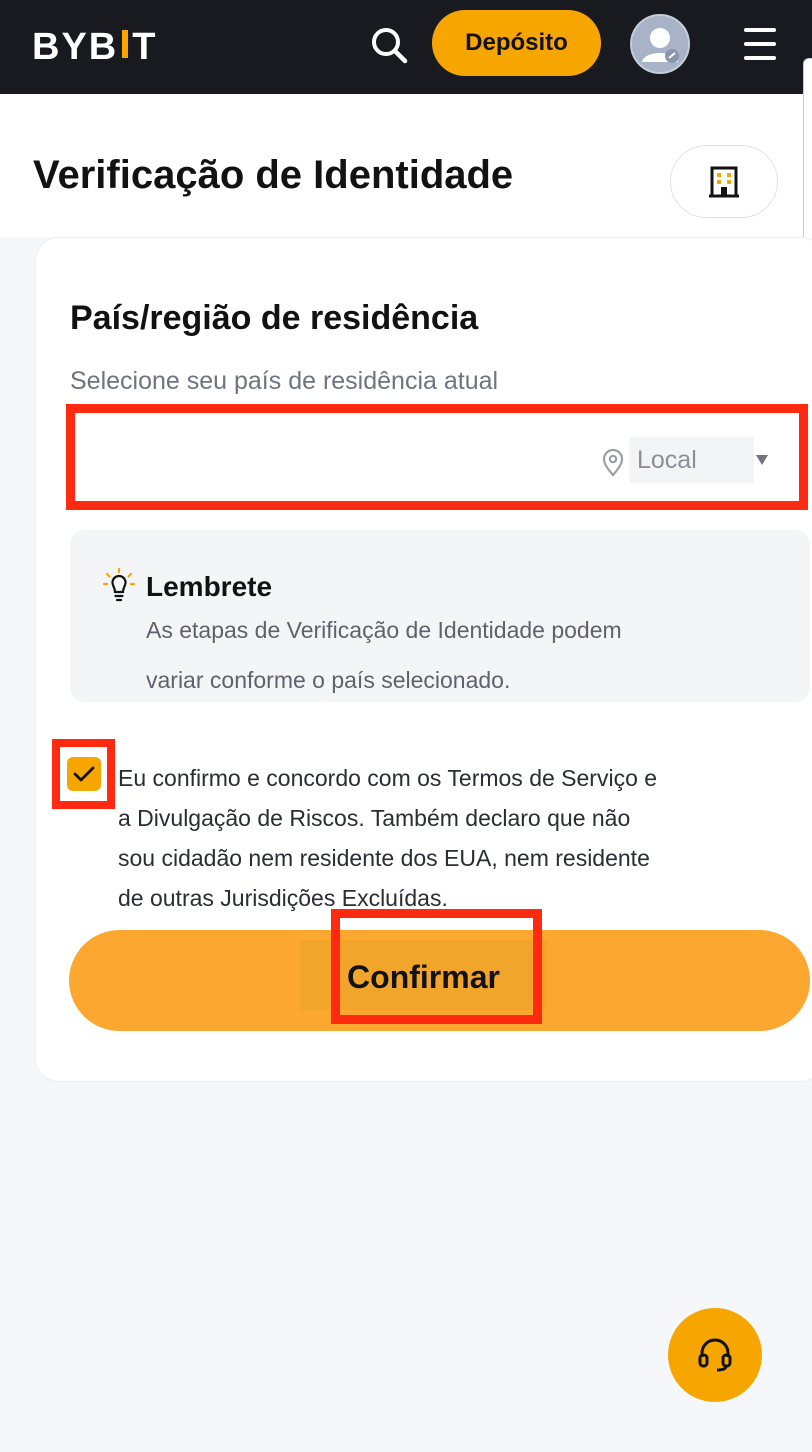 This screenshot has width=812, height=1452. Describe the element at coordinates (284, 381) in the screenshot. I see `residence-section-subtitle: Selecione seu país de residência atual` at that location.